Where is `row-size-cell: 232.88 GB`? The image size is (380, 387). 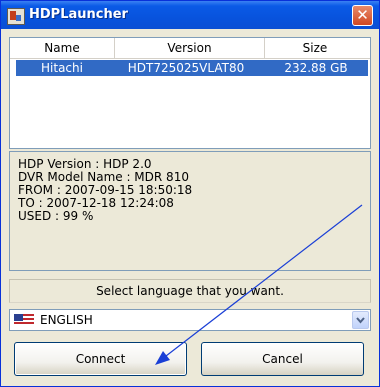 row-size-cell: 232.88 GB is located at coordinates (316, 68).